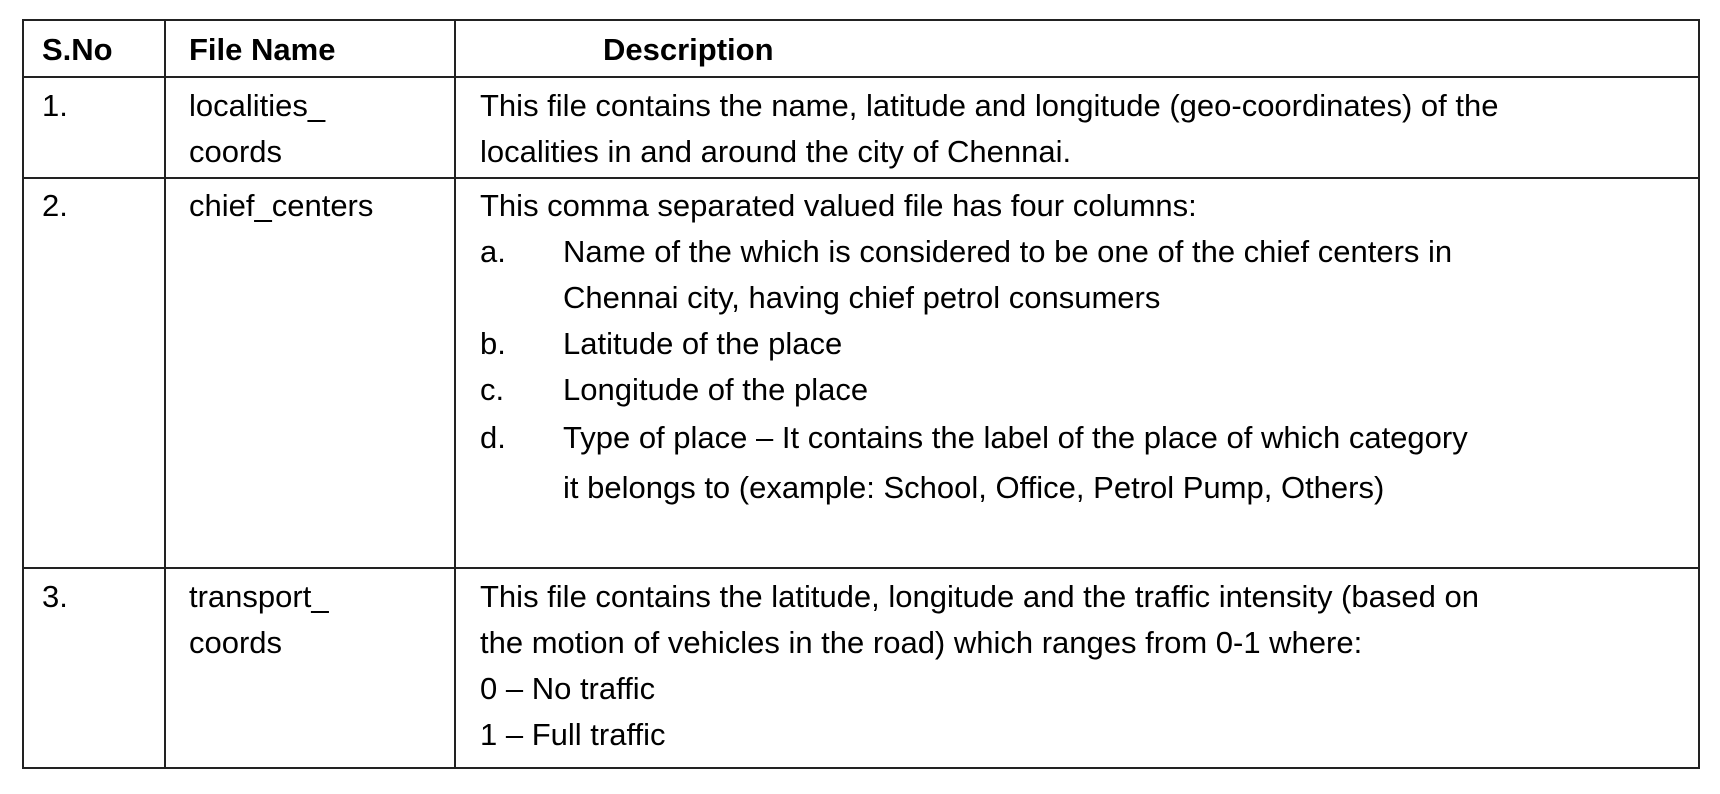 The image size is (1720, 794). What do you see at coordinates (257, 129) in the screenshot?
I see `row-1-file-name: localities_ coords` at bounding box center [257, 129].